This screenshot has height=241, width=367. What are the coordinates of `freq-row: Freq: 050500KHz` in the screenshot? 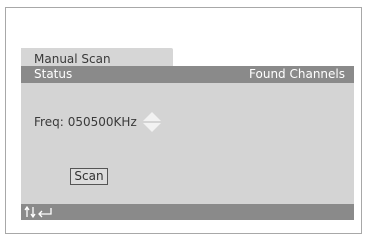 It's located at (97, 122).